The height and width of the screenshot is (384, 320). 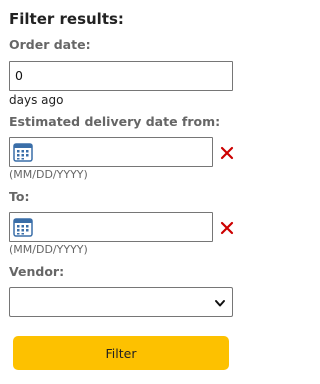 I want to click on chevron-down-icon, so click(x=220, y=303).